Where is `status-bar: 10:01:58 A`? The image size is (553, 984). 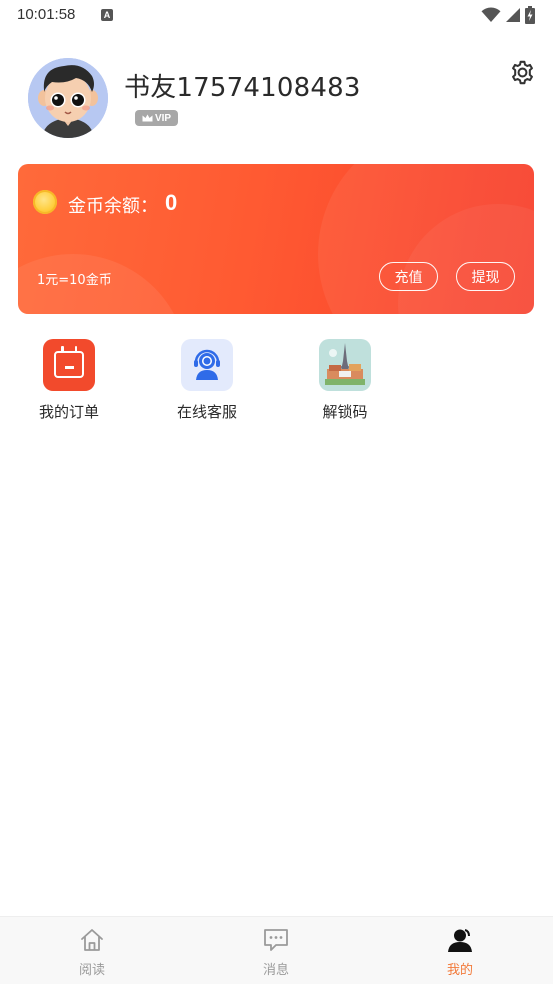 status-bar: 10:01:58 A is located at coordinates (276, 16).